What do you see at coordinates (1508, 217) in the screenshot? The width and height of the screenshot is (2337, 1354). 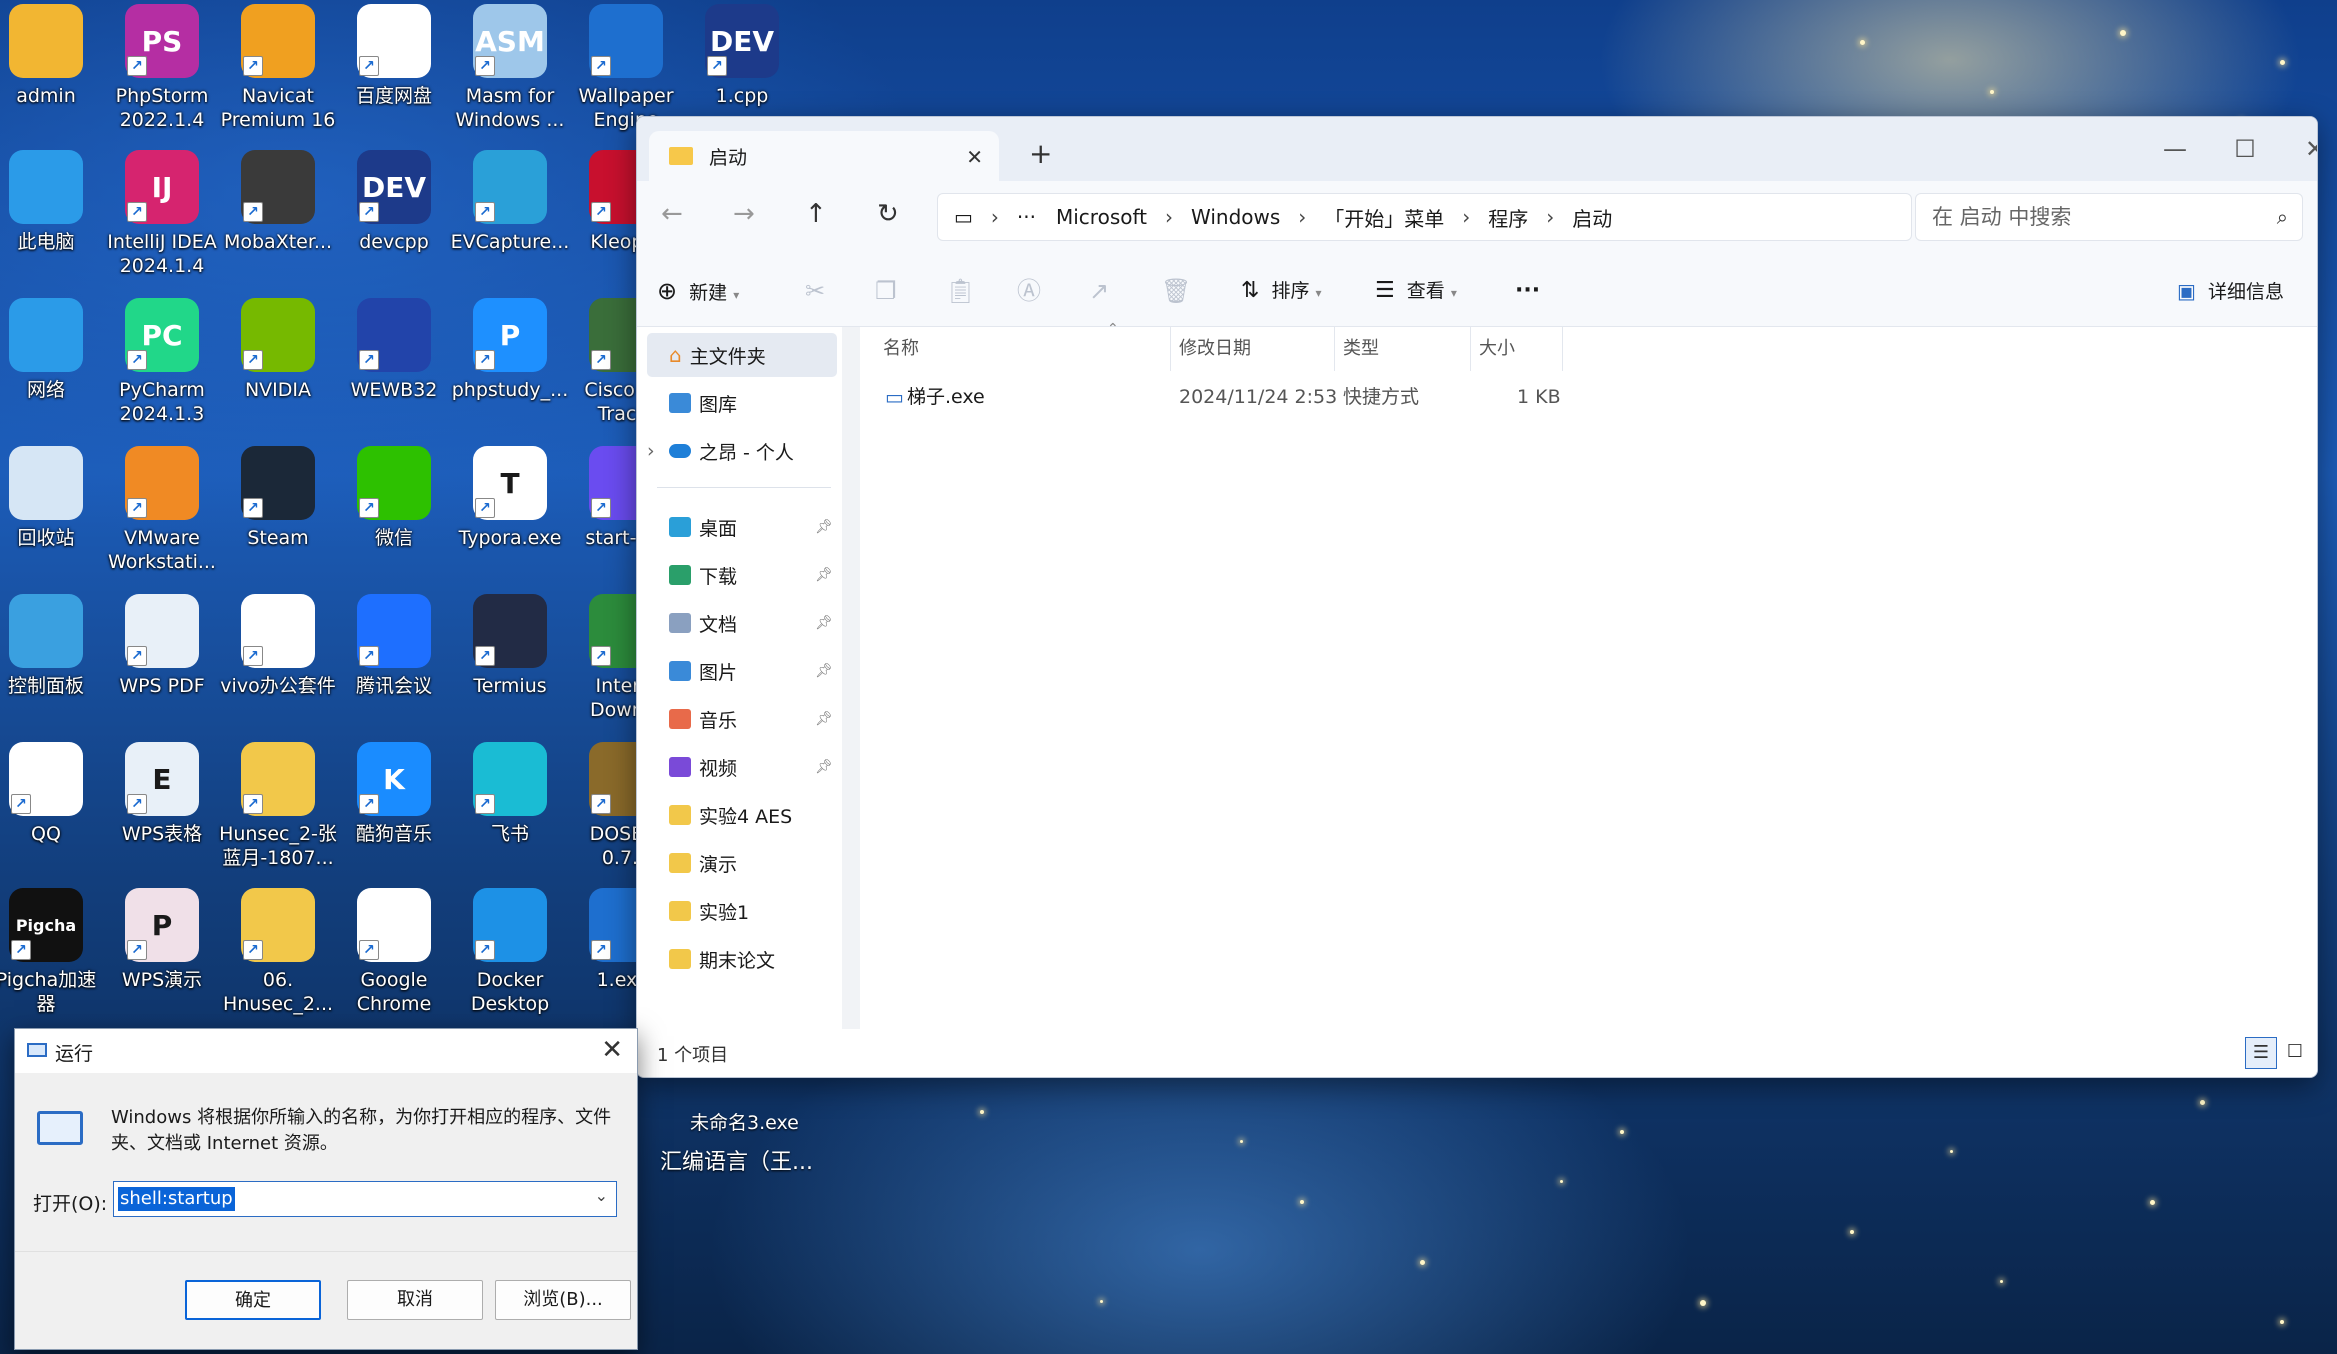 I see `breadcrumb-item: 程序` at bounding box center [1508, 217].